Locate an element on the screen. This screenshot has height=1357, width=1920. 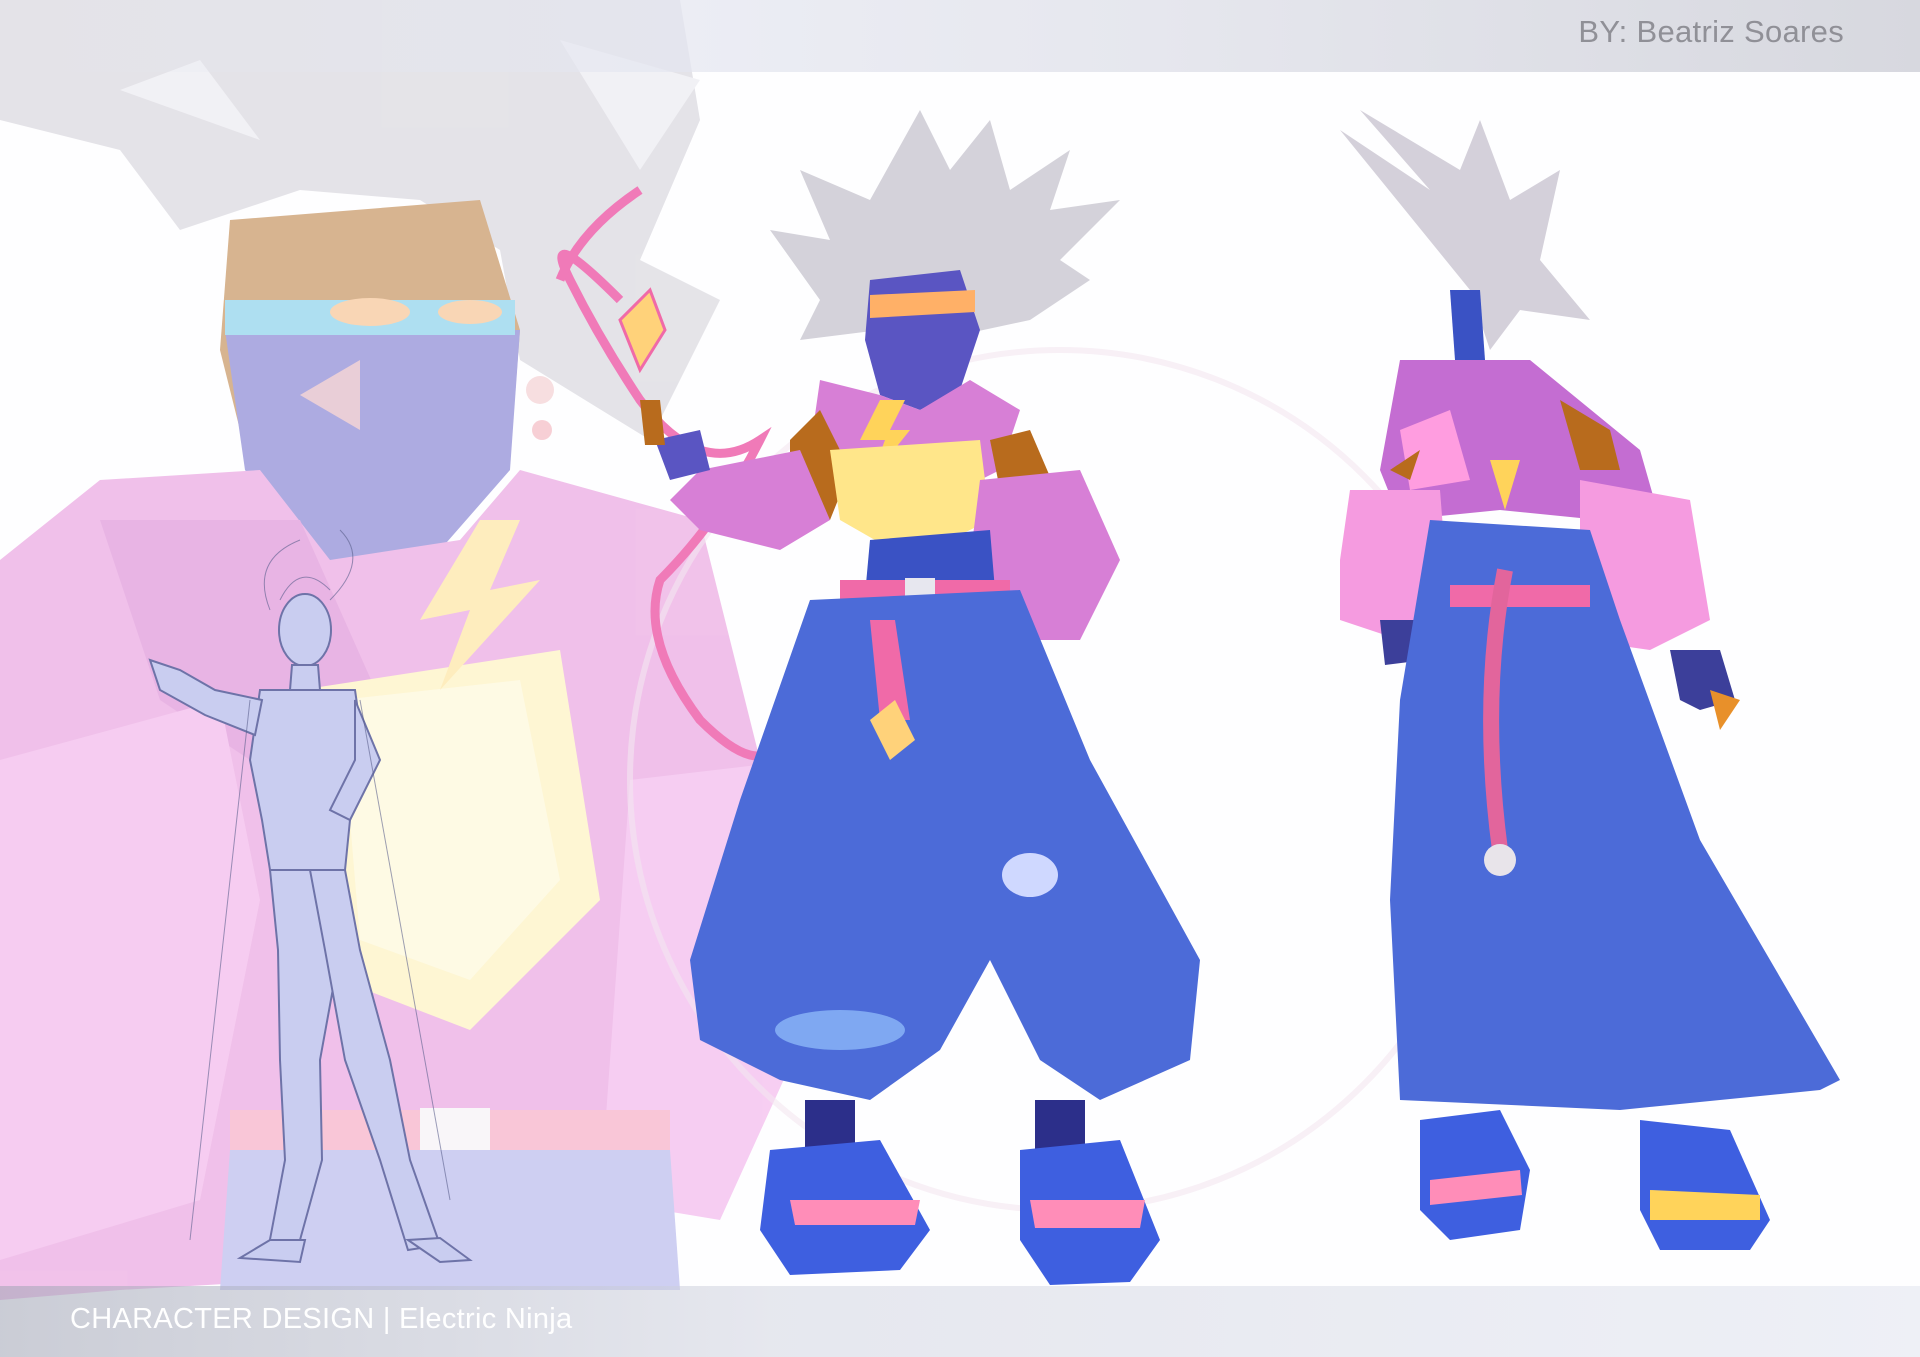
author-credit: BY: Beatriz Soares is located at coordinates (1711, 31).